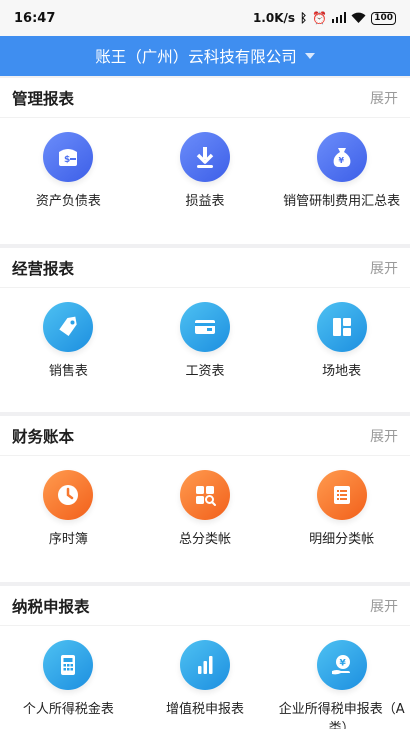  Describe the element at coordinates (204, 539) in the screenshot. I see `item-label: 总分类帐` at that location.